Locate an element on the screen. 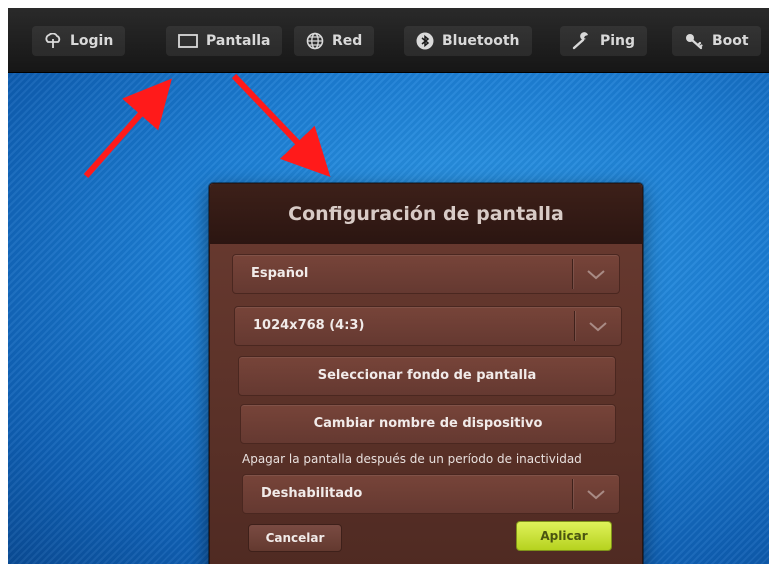 Image resolution: width=769 pixels, height=564 pixels. nav-item-ping: Ping is located at coordinates (604, 41).